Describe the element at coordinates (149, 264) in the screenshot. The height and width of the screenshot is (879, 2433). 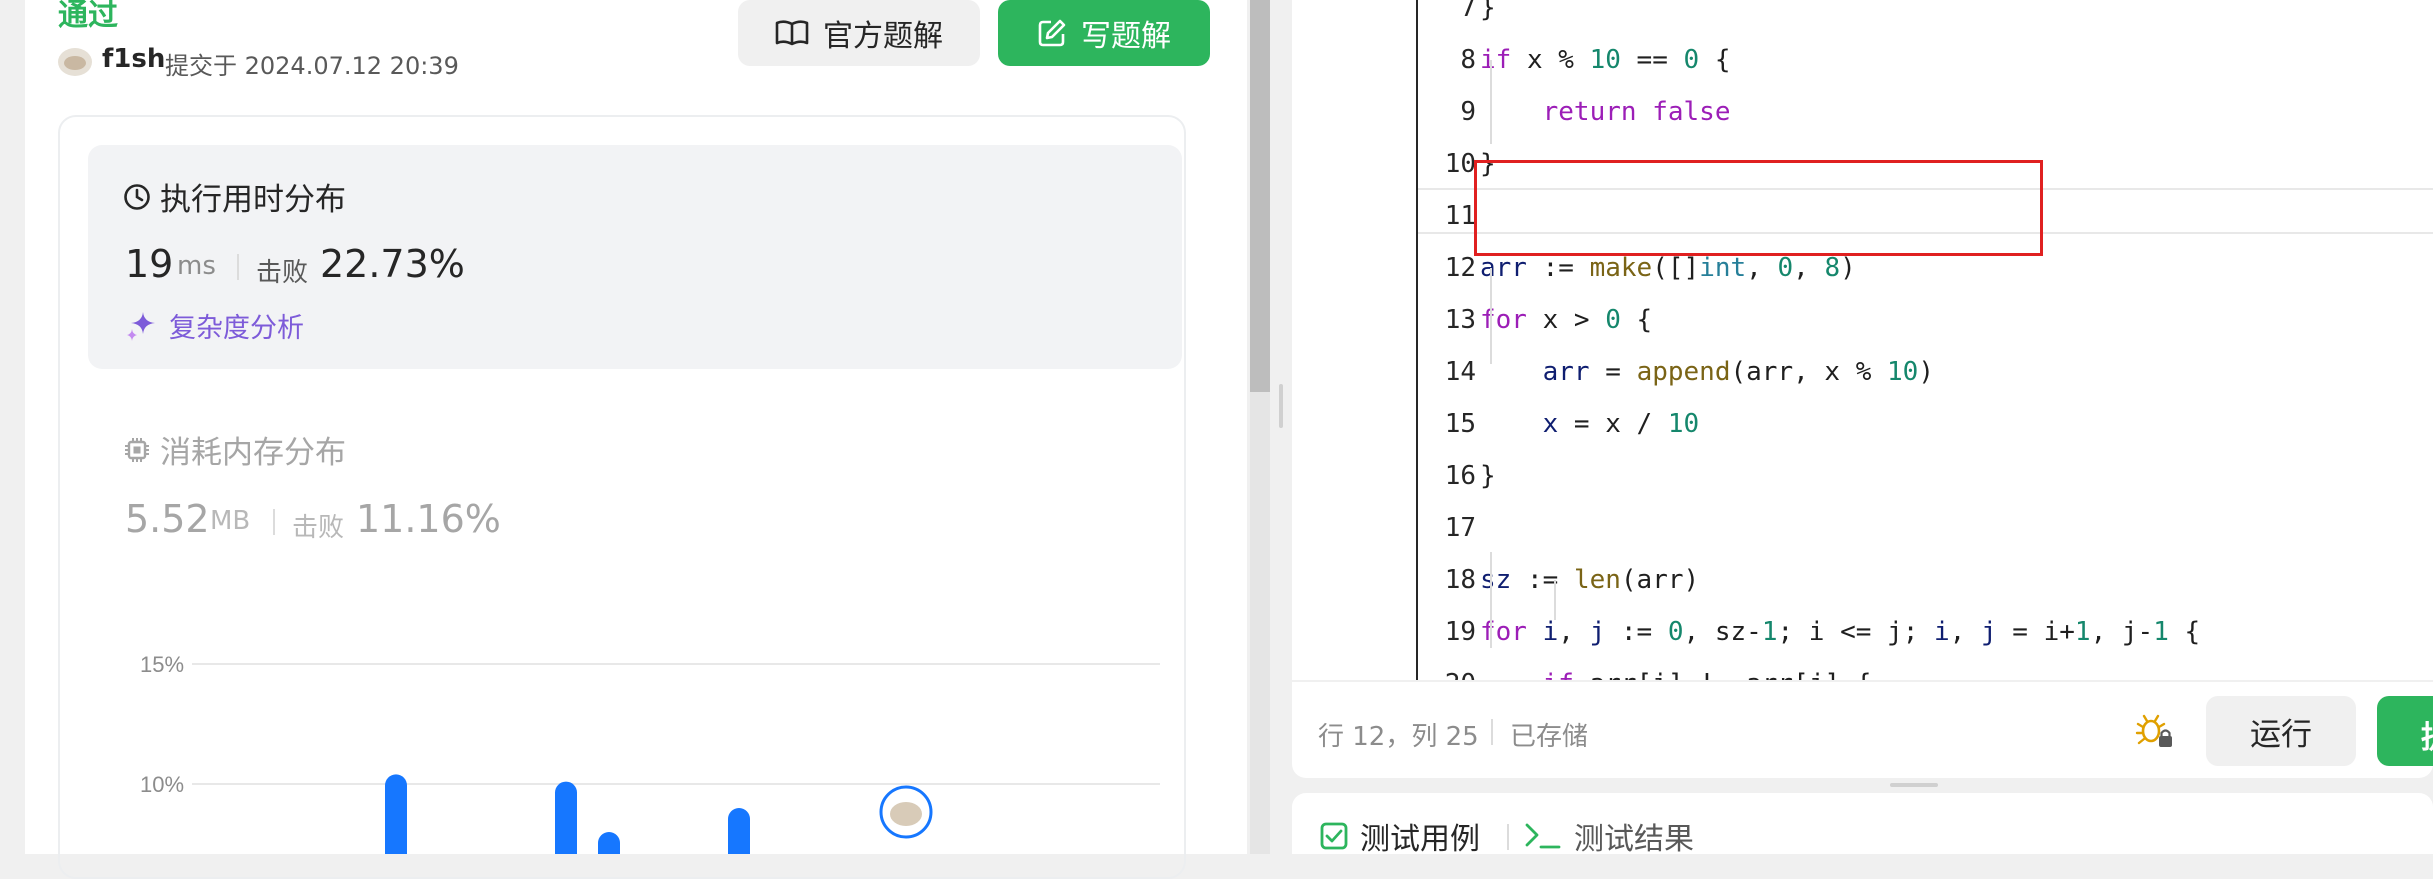
I see `runtime-value: 19` at that location.